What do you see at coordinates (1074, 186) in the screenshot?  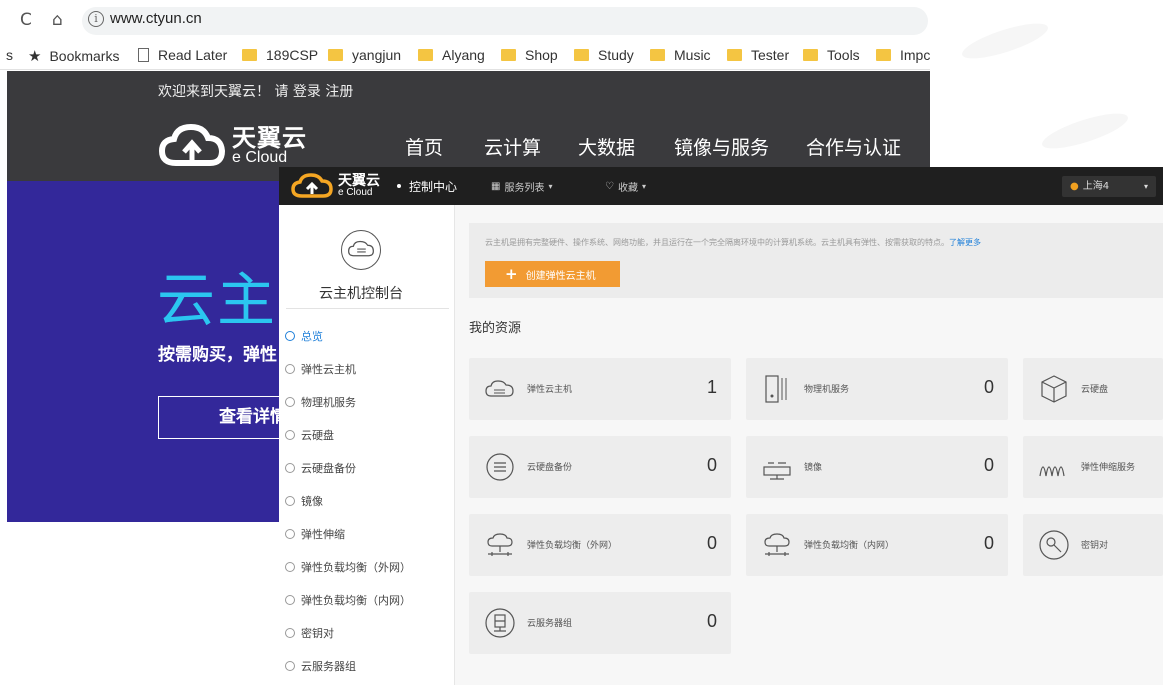 I see `location-pin-icon: ●` at bounding box center [1074, 186].